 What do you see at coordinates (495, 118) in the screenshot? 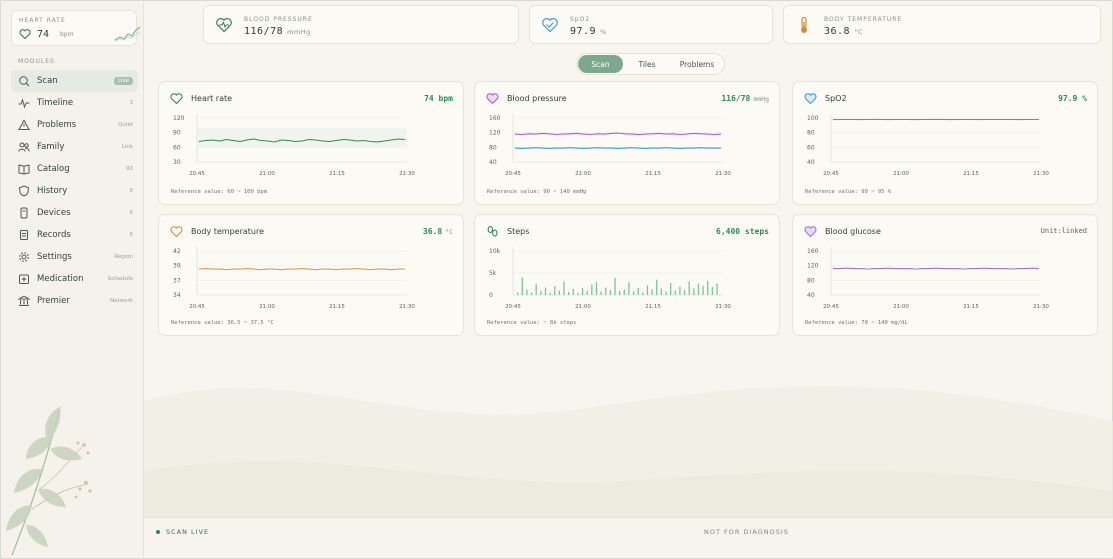
I see `y-tick-label: 160` at bounding box center [495, 118].